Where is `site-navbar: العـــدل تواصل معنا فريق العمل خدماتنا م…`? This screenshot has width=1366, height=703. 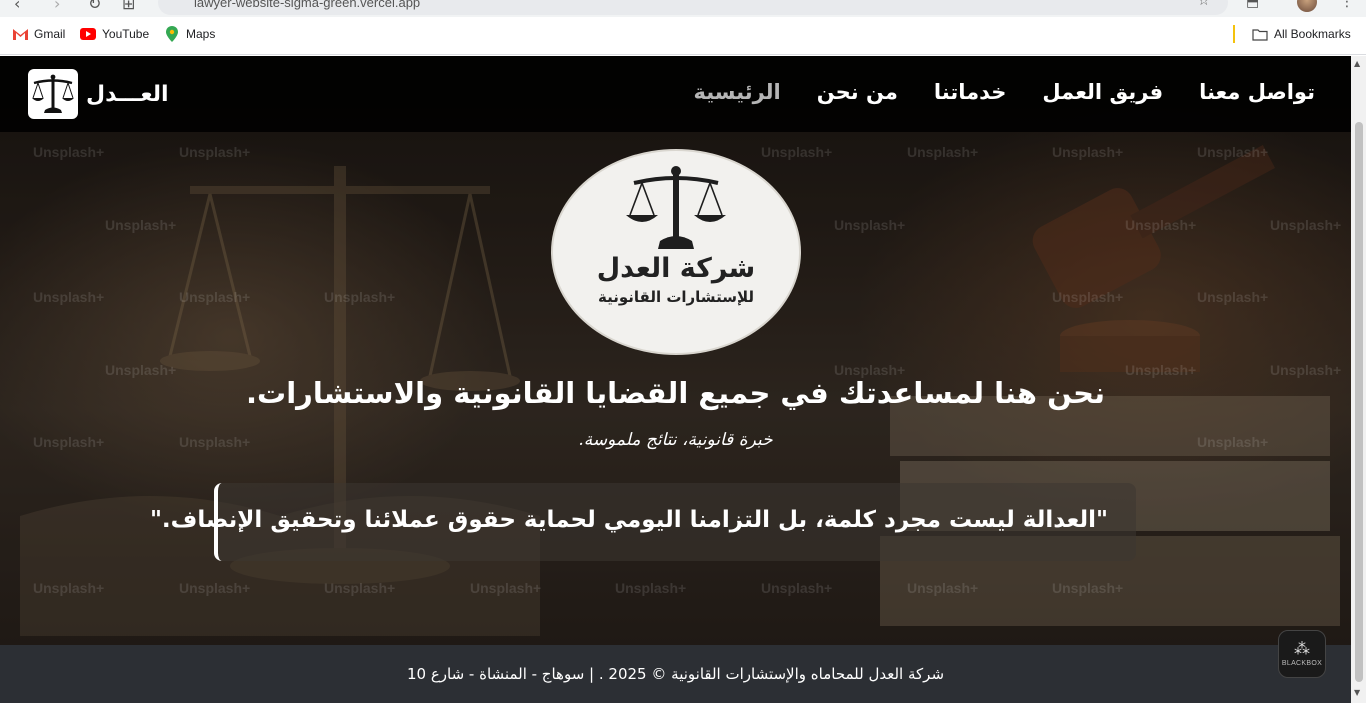
site-navbar: العـــدل تواصل معنا فريق العمل خدماتنا م… is located at coordinates (675, 94).